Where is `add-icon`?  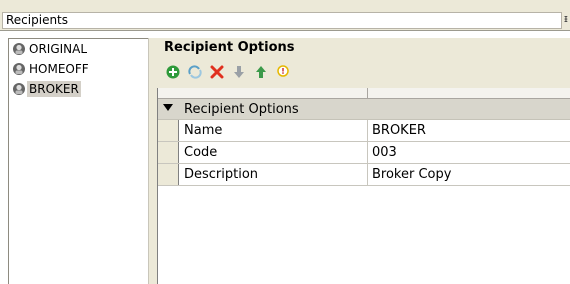
add-icon is located at coordinates (173, 72).